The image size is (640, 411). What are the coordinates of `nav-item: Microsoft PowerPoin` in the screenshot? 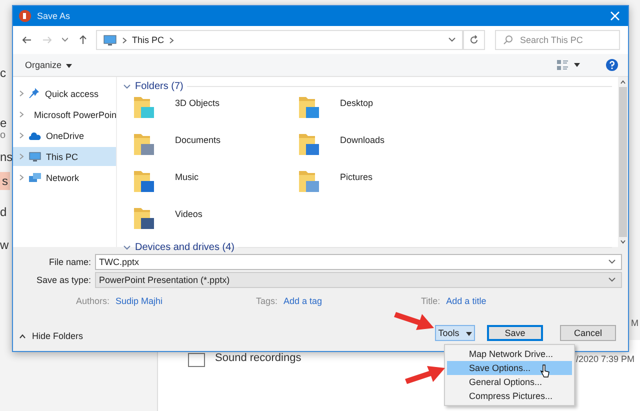 It's located at (64, 114).